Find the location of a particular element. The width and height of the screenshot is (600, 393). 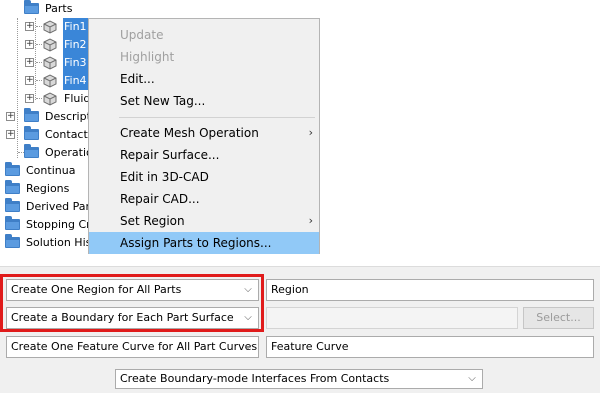

tree-item-stopping-criteria: Stopping Criteria is located at coordinates (59, 225).